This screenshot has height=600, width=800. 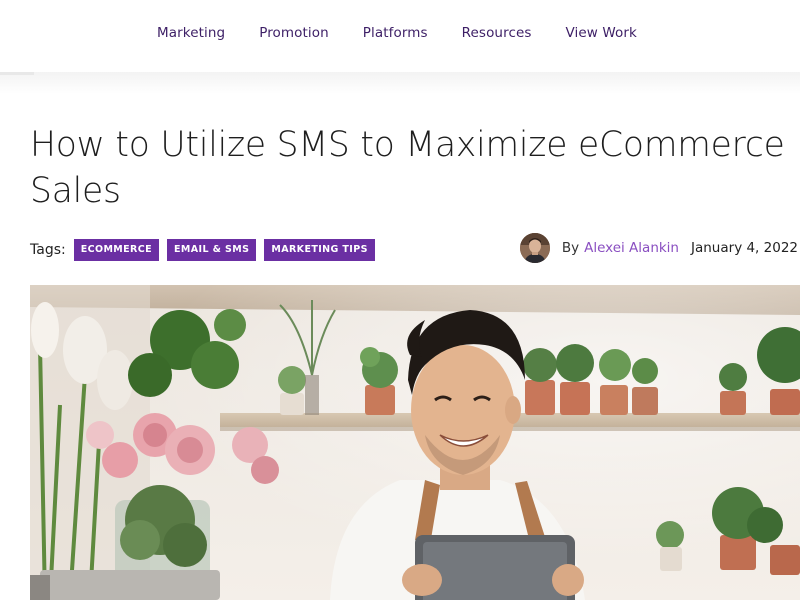 I want to click on nav-item-marketing: Marketing, so click(x=191, y=33).